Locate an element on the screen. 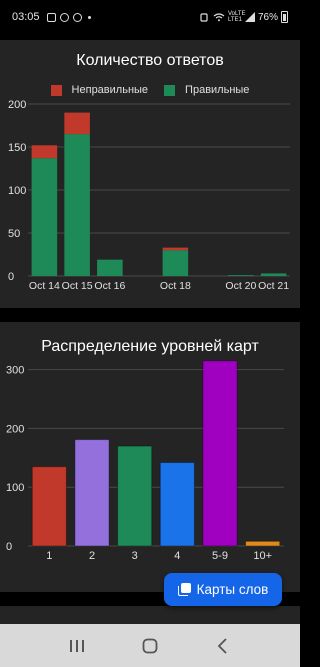 This screenshot has width=320, height=667. x-tick-label: 3 is located at coordinates (135, 556).